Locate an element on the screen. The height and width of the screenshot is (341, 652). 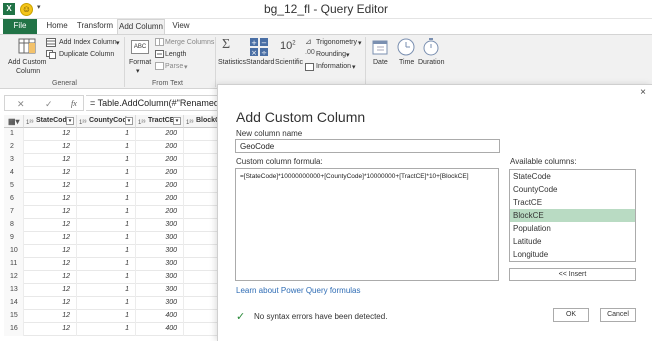
column-header-statecode: 1²³ StateCode ▾ is located at coordinates (50, 121).